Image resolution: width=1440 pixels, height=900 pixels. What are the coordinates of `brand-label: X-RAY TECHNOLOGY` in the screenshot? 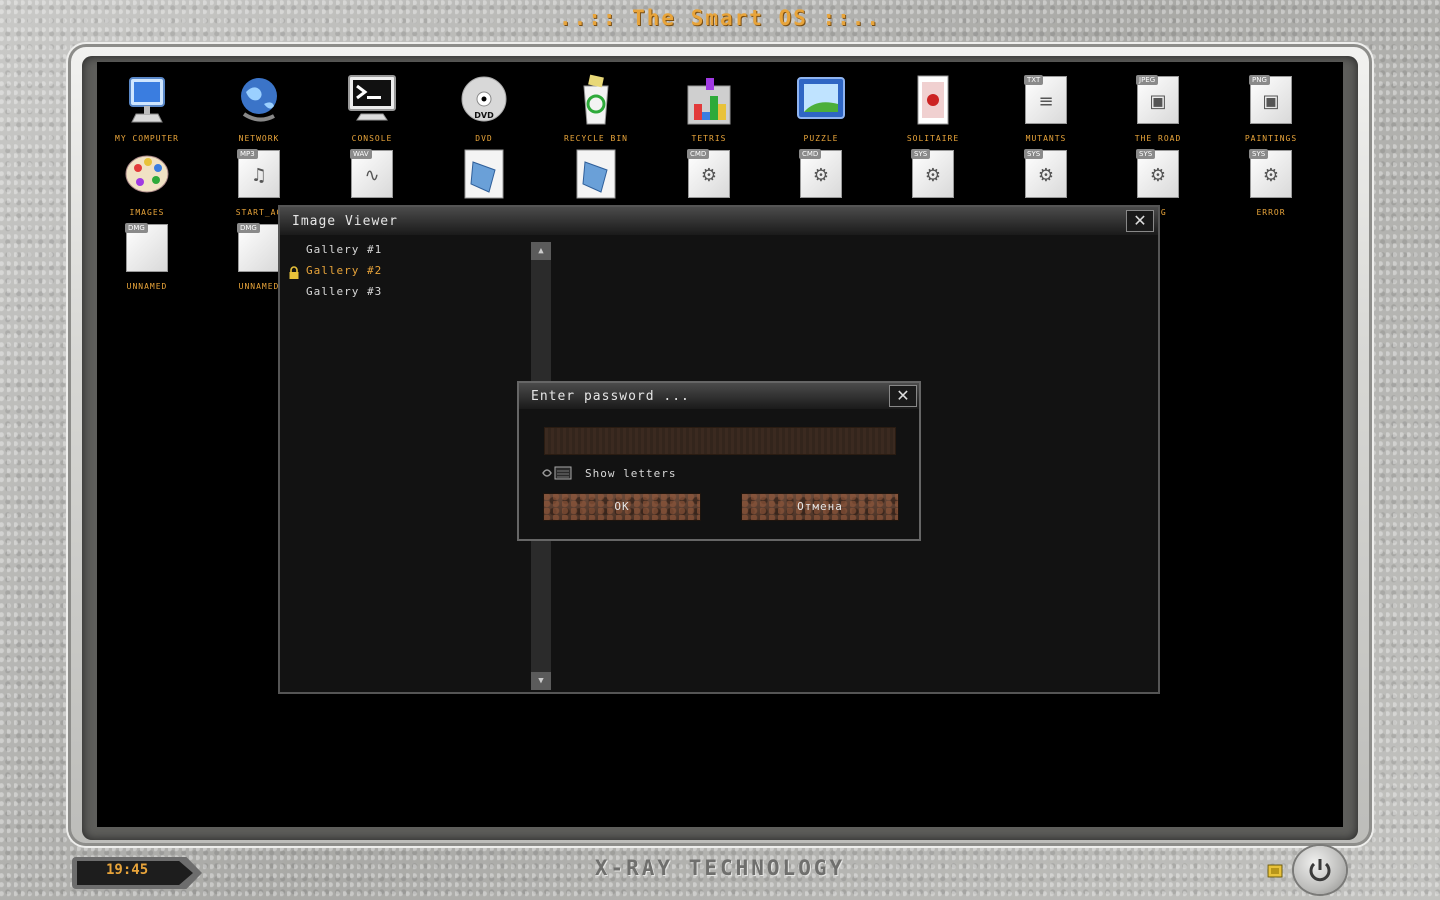 It's located at (720, 868).